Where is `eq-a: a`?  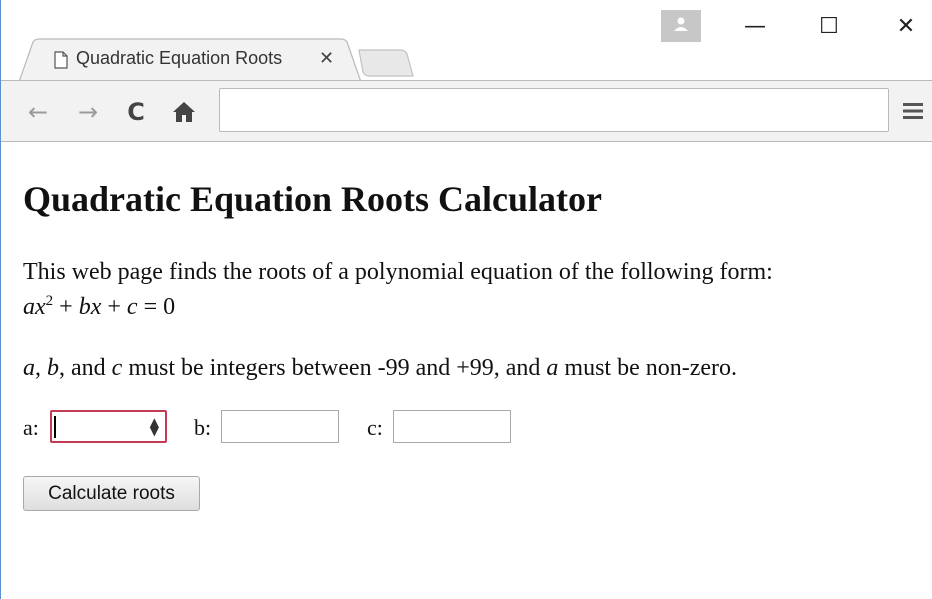 eq-a: a is located at coordinates (29, 307).